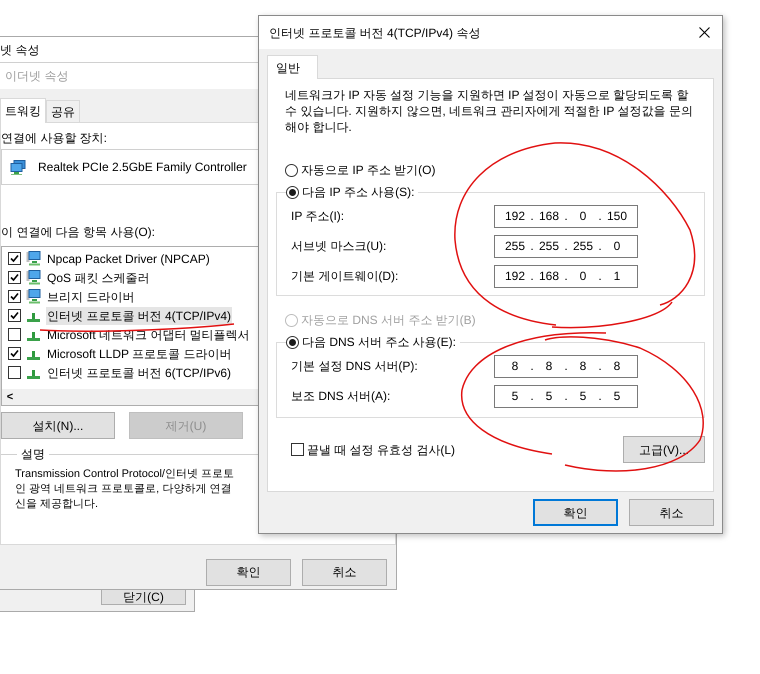 The image size is (760, 674). Describe the element at coordinates (63, 111) in the screenshot. I see `tab: 공유` at that location.